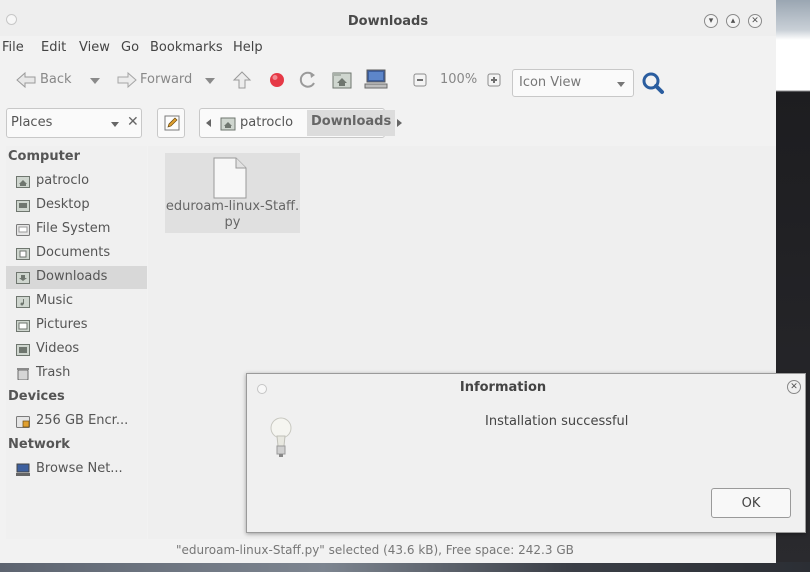 Image resolution: width=810 pixels, height=572 pixels. I want to click on sidebar-heading-computer: Computer, so click(44, 156).